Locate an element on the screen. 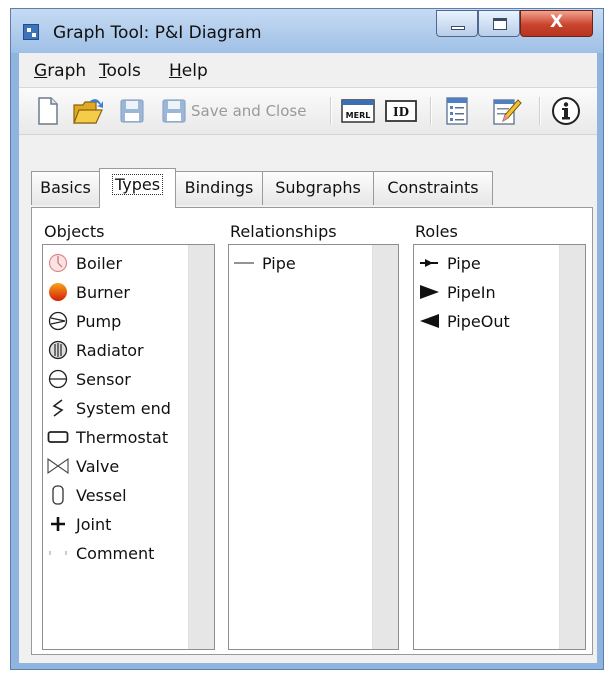 The image size is (607, 675). info-button is located at coordinates (566, 111).